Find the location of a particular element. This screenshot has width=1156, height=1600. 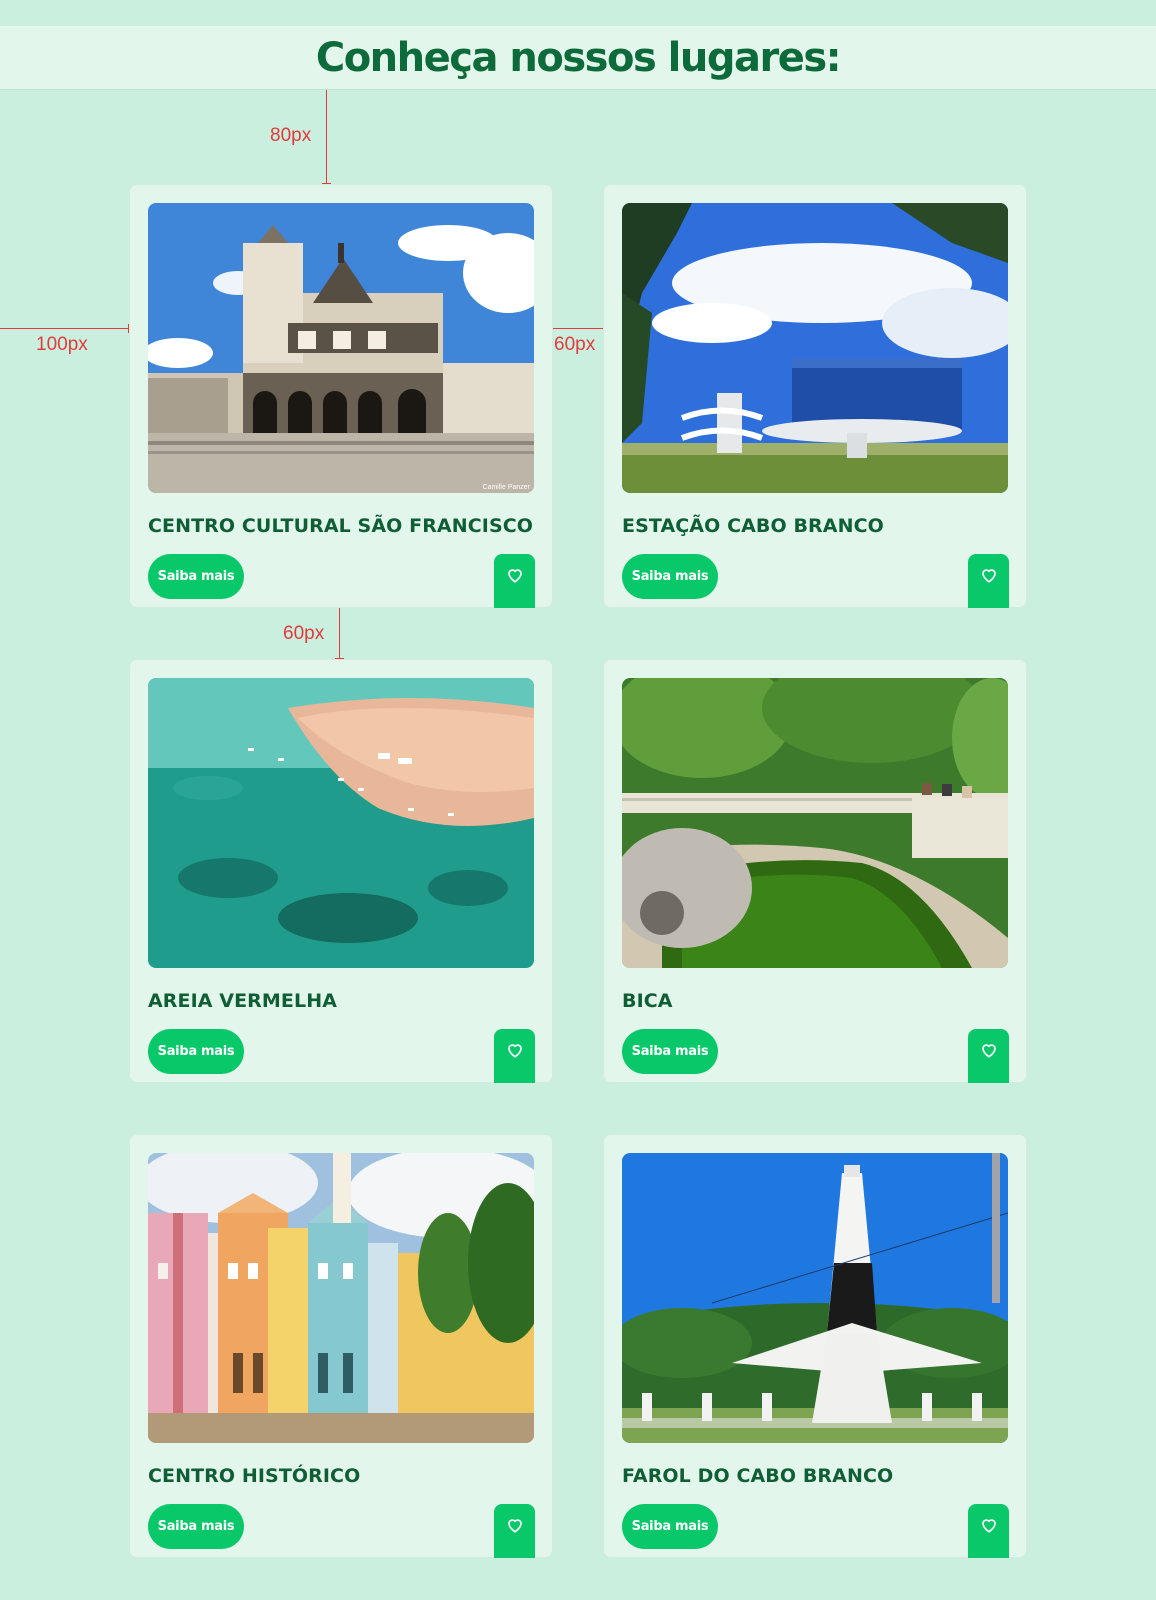

place-title: CENTRO CULTURAL SÃO FRANCISCO is located at coordinates (341, 526).